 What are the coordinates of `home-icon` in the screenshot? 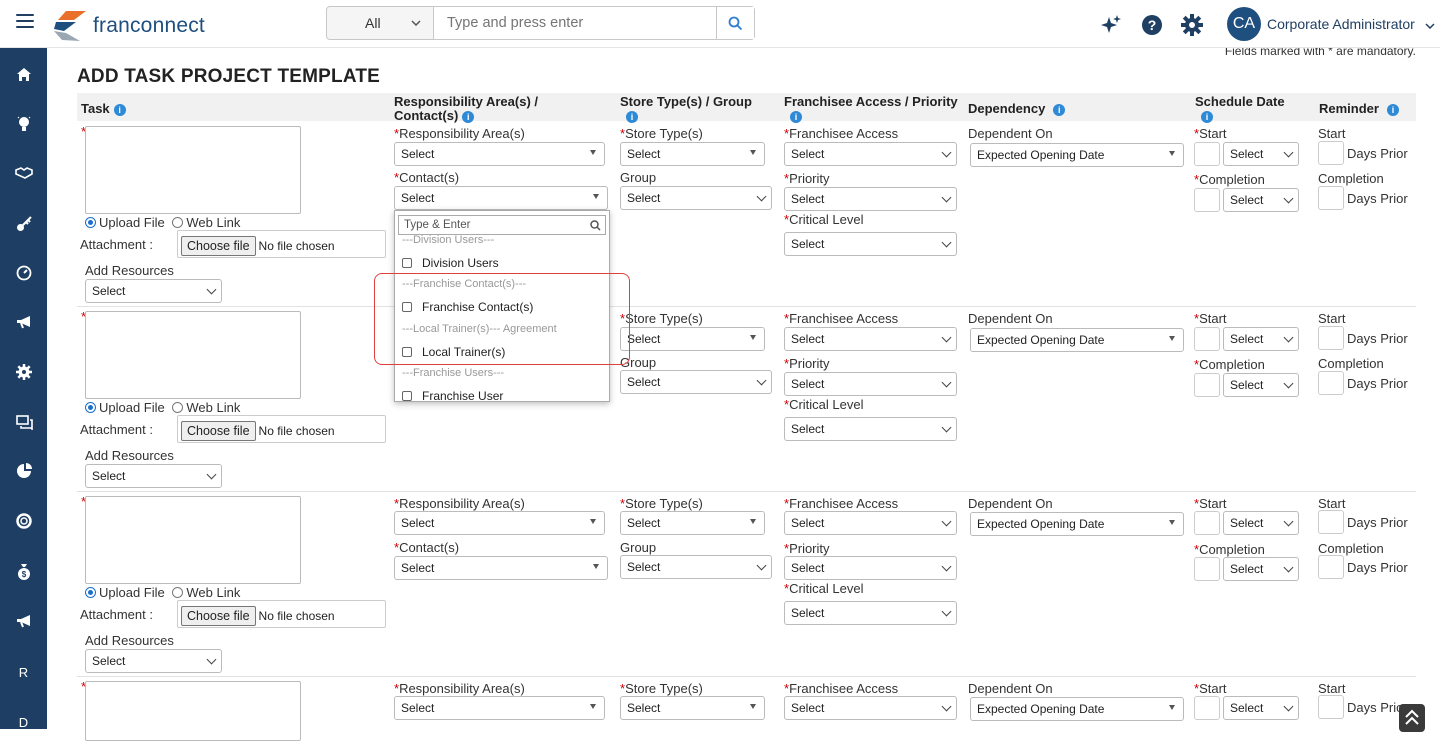 It's located at (24, 74).